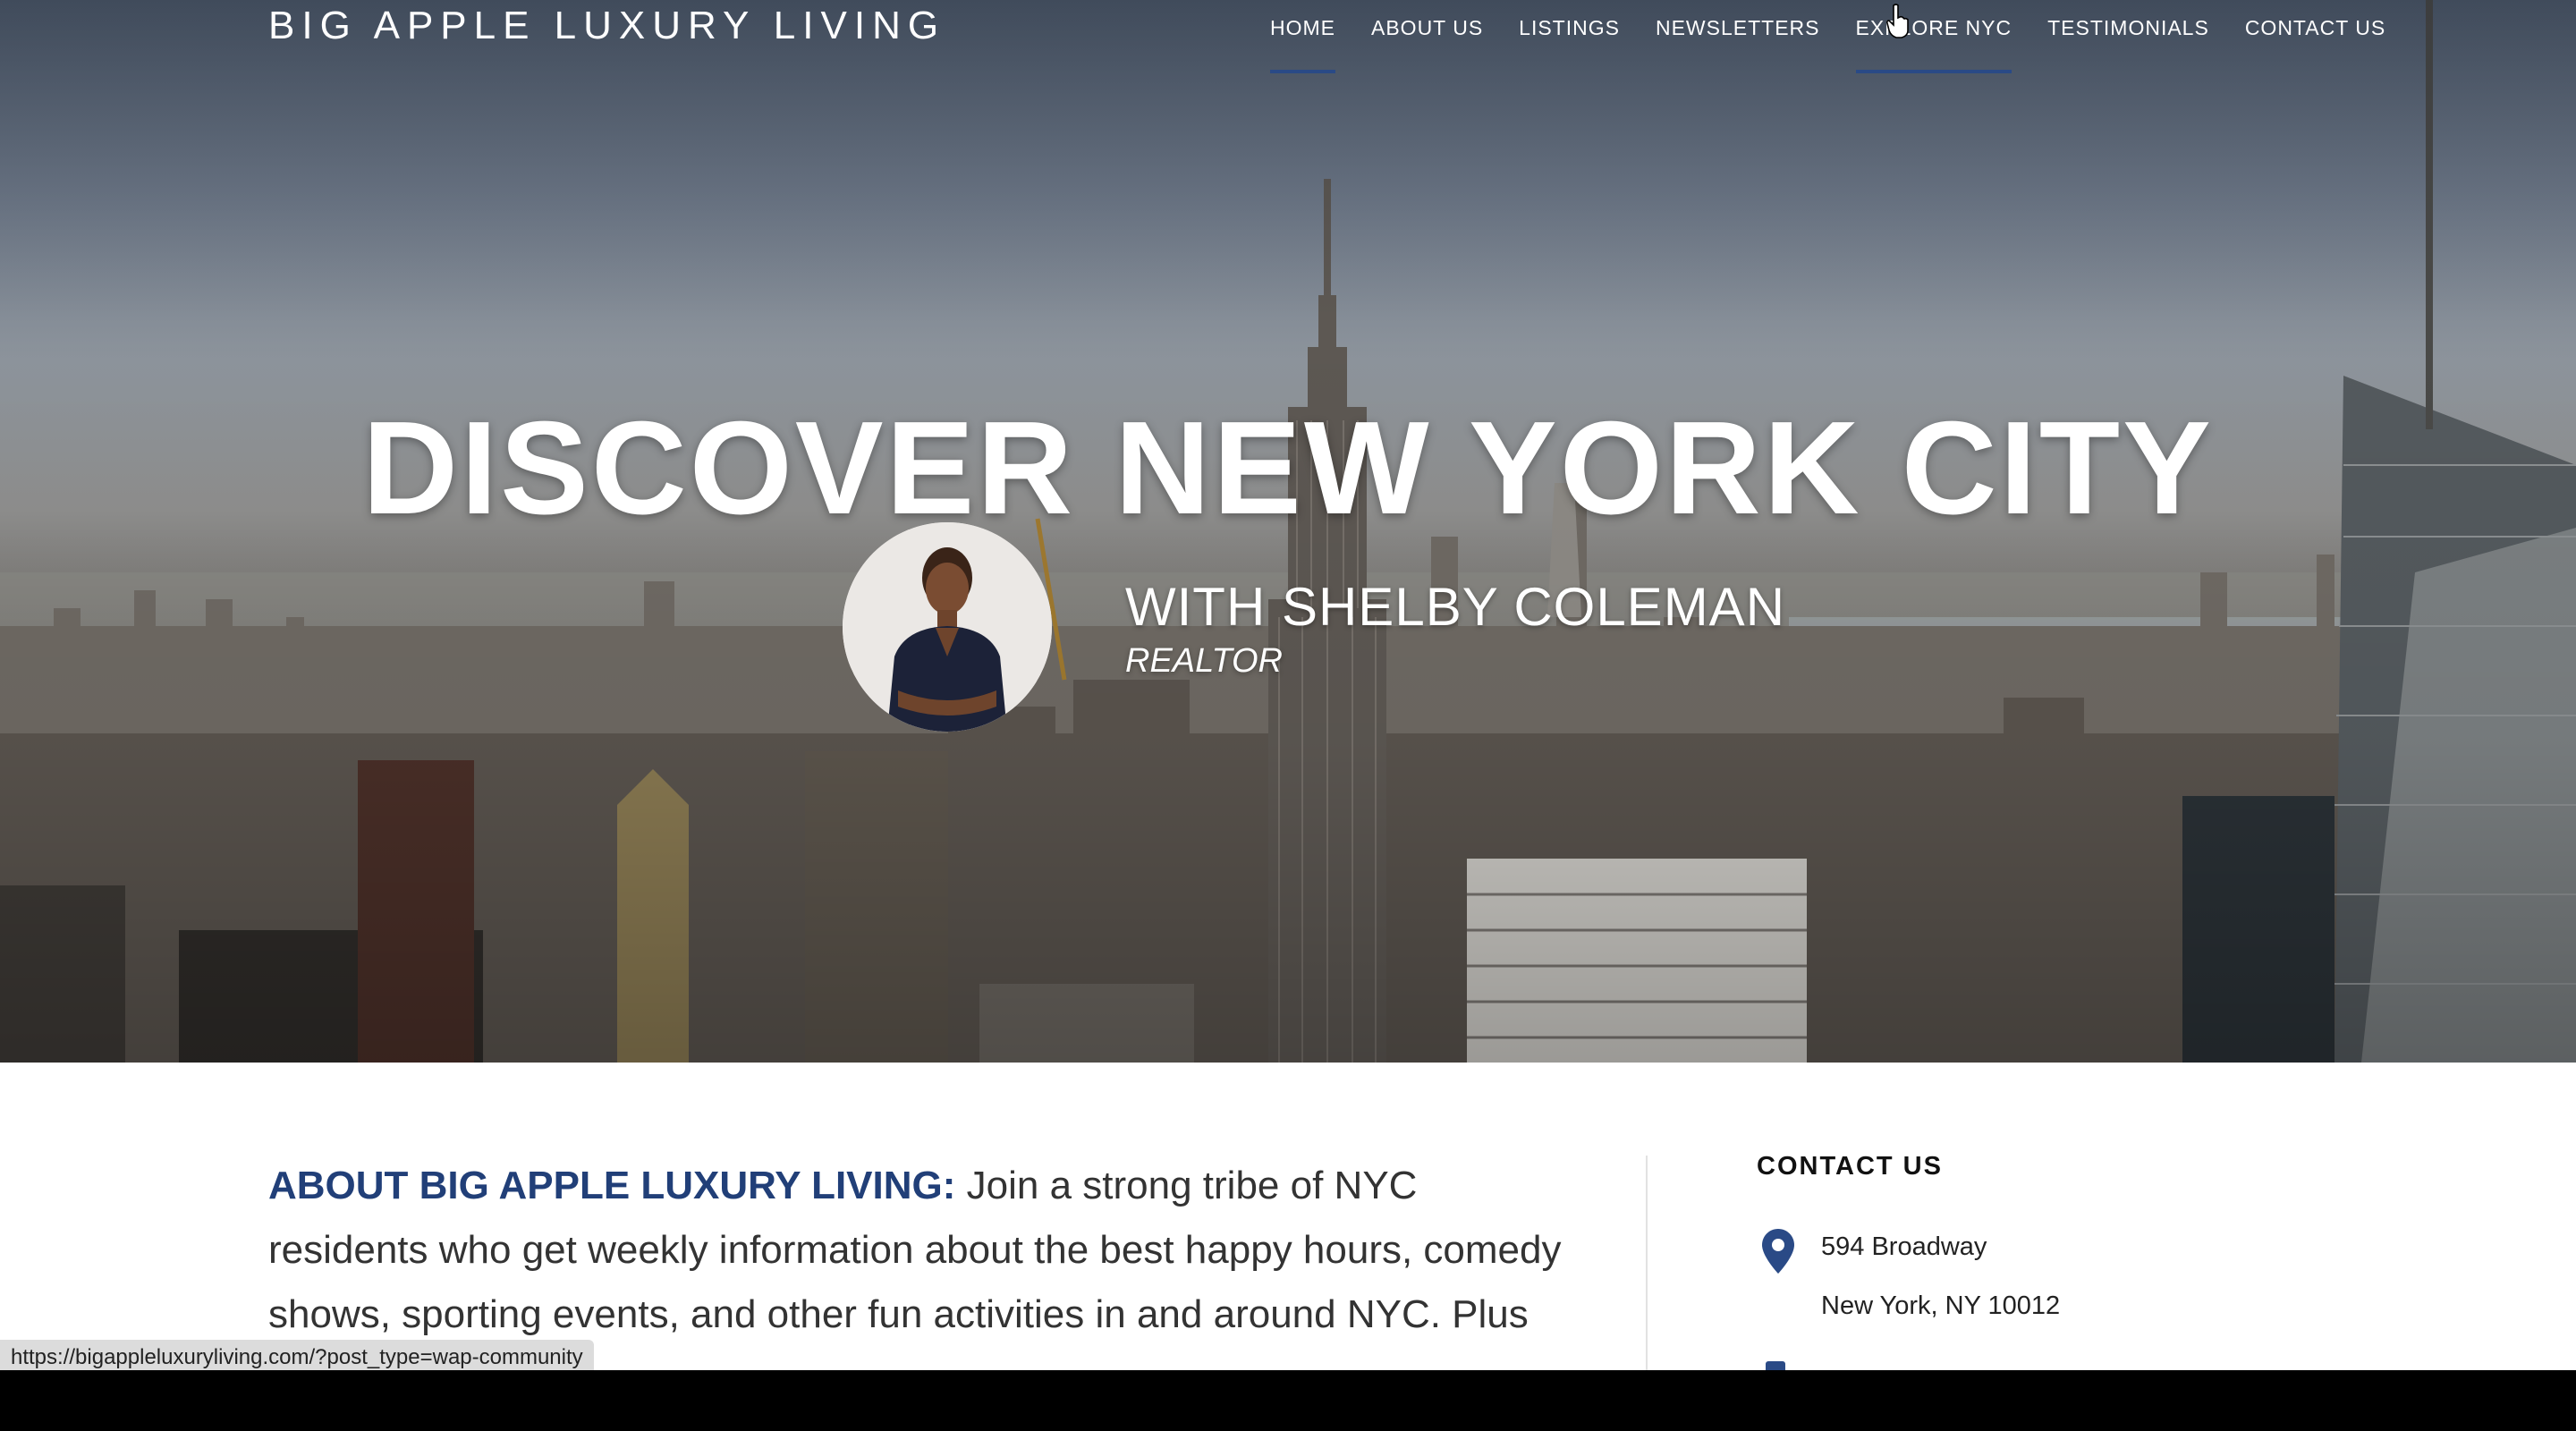  What do you see at coordinates (1647, 1263) in the screenshot?
I see `column-divider` at bounding box center [1647, 1263].